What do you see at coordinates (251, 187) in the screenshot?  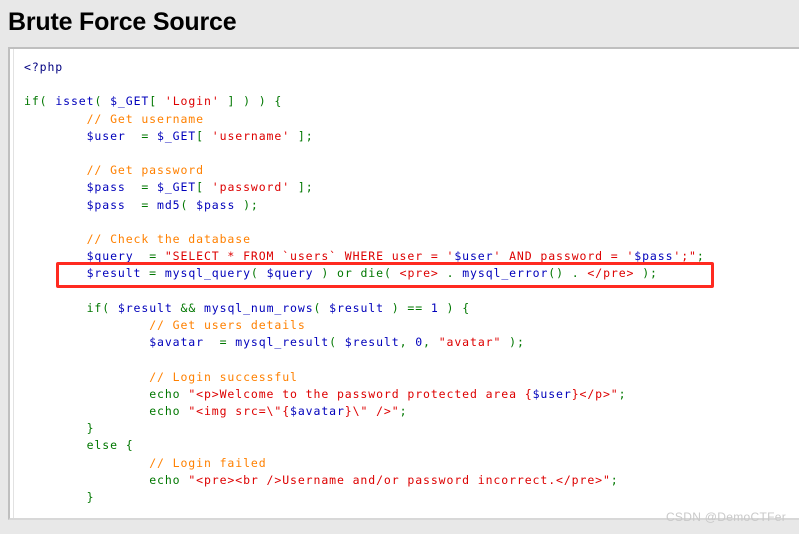 I see `str-password: 'password'` at bounding box center [251, 187].